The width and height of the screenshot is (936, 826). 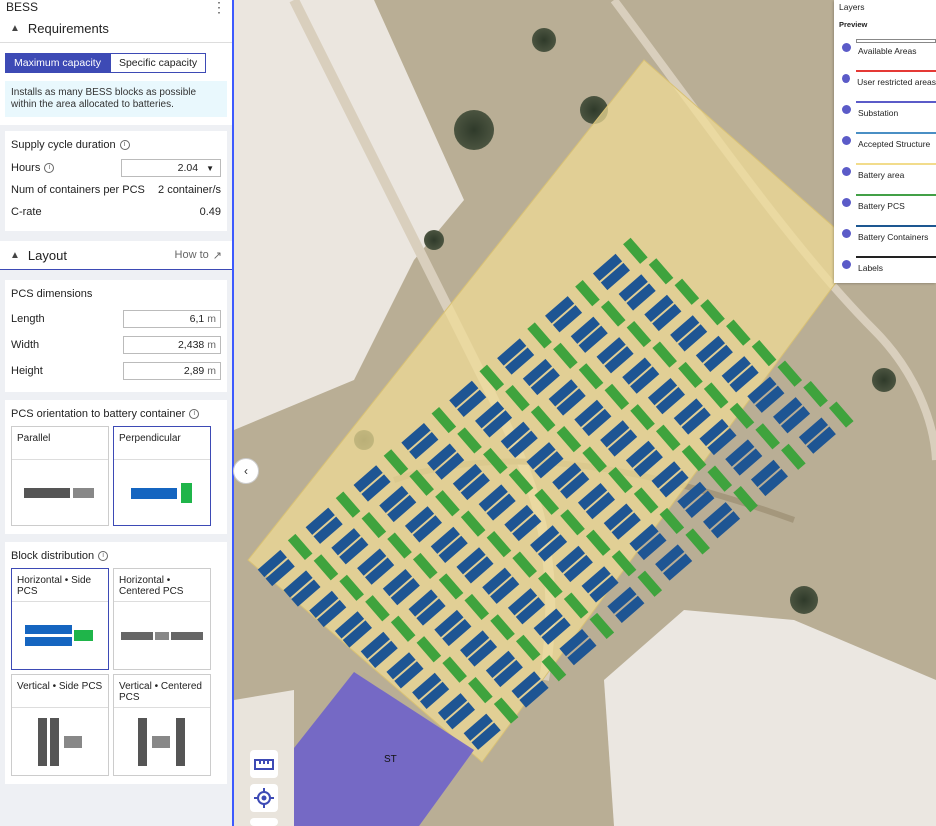 I want to click on perpendicular-icon, so click(x=162, y=492).